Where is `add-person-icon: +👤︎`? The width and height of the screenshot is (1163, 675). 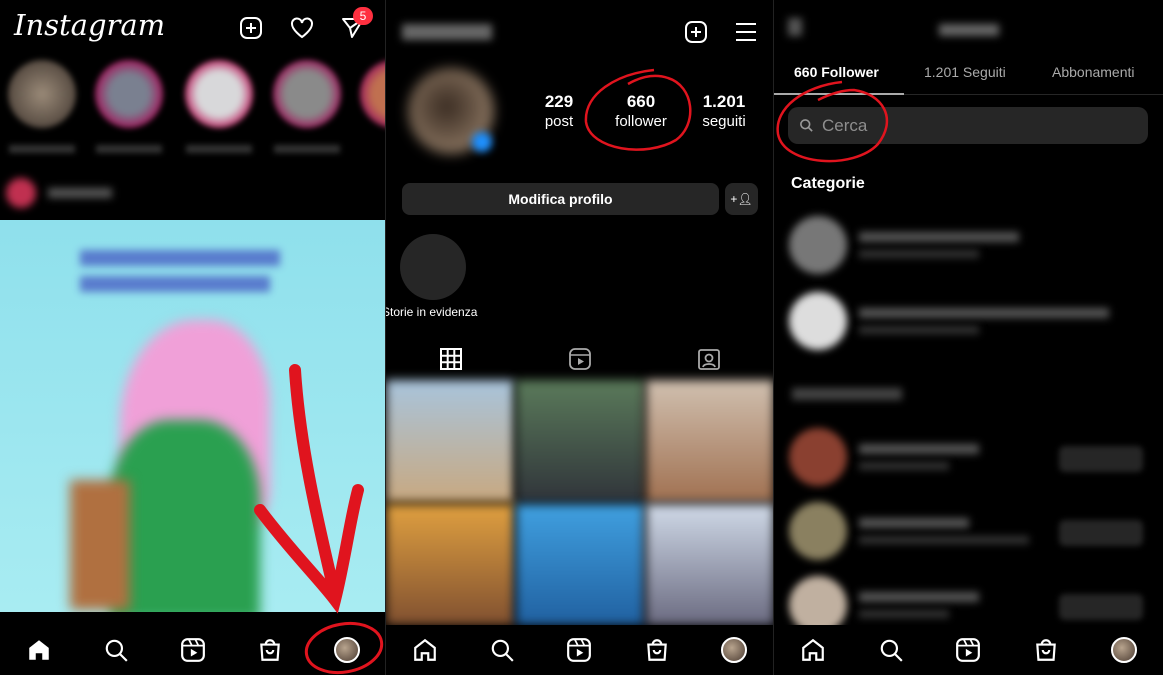 add-person-icon: +👤︎ is located at coordinates (741, 199).